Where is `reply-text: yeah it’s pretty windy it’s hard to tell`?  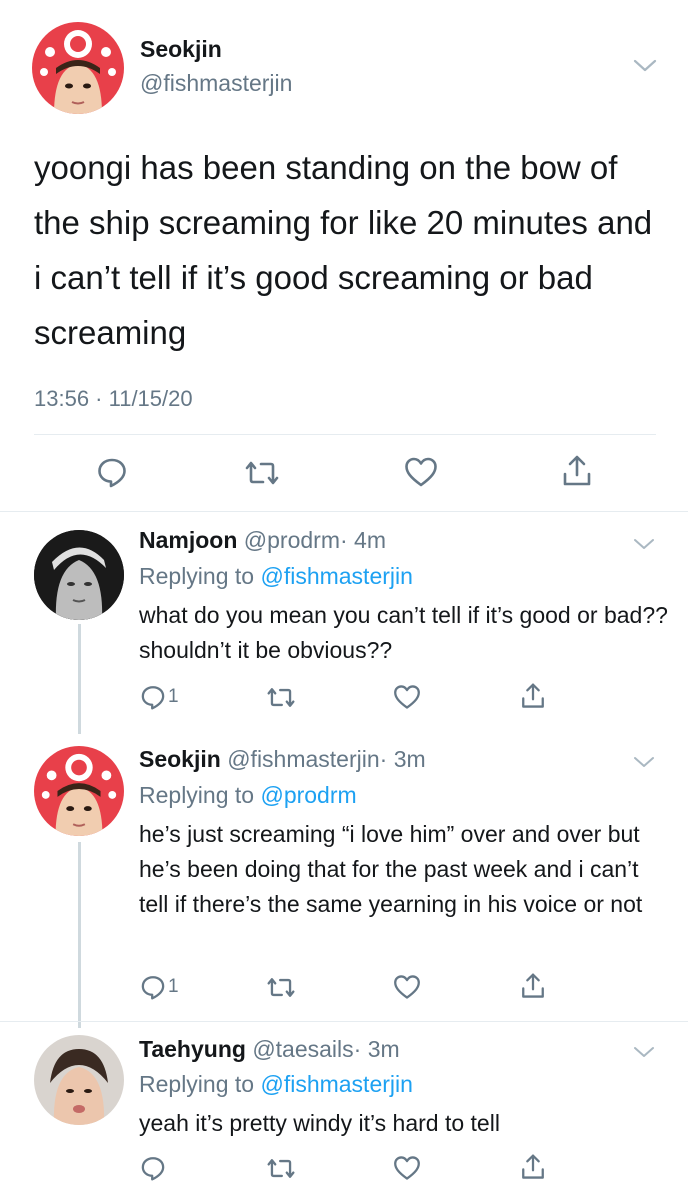
reply-text: yeah it’s pretty windy it’s hard to tell is located at coordinates (319, 1123).